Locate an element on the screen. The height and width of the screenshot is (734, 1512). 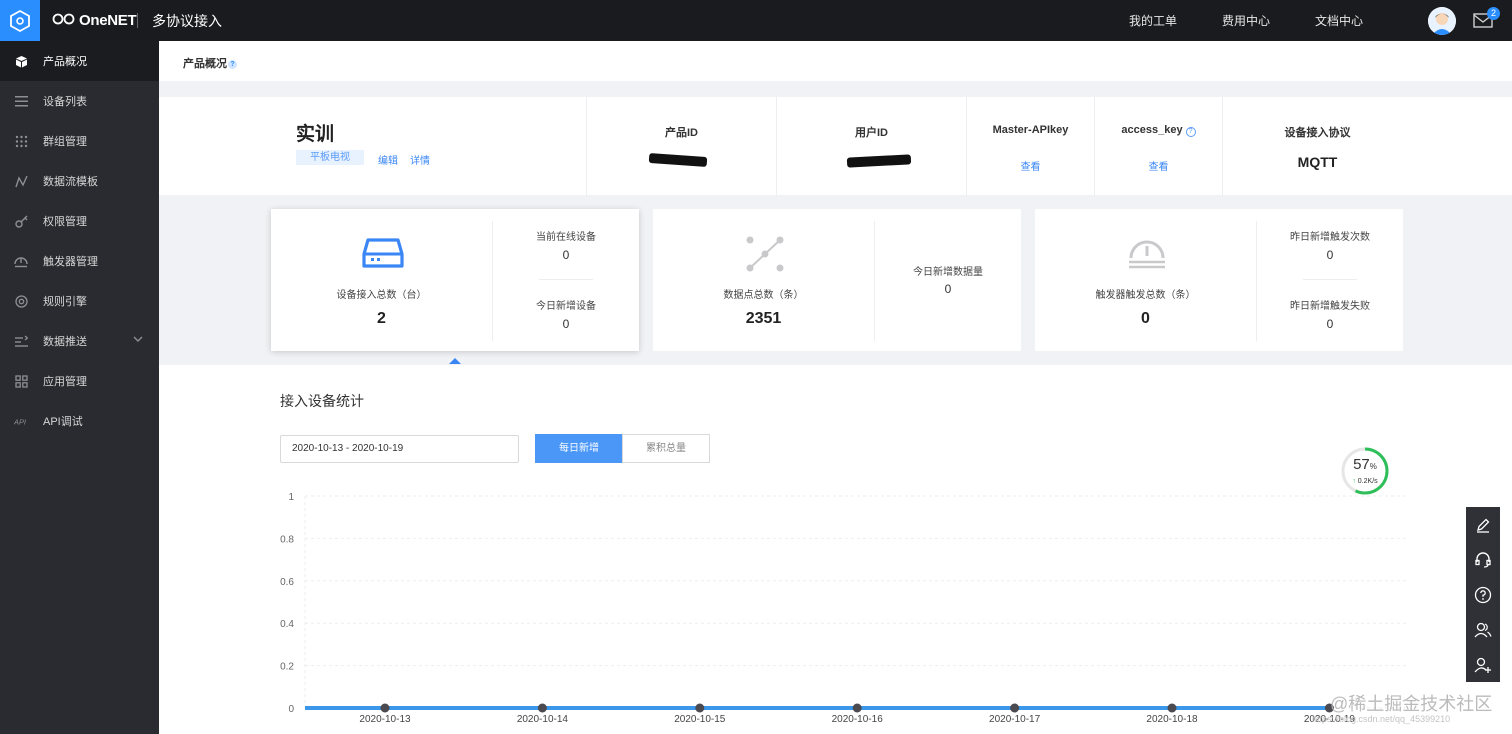
apps-icon is located at coordinates (21, 381).